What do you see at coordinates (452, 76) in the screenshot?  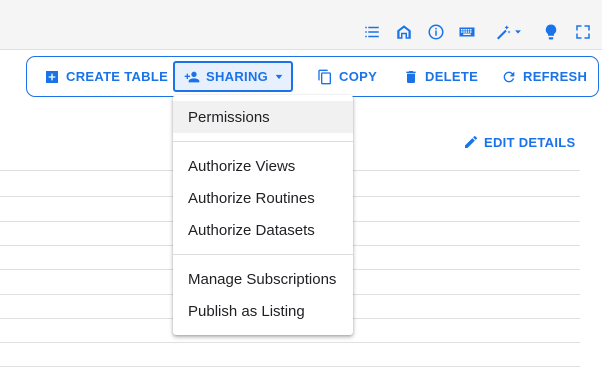 I see `delete-label: DELETE` at bounding box center [452, 76].